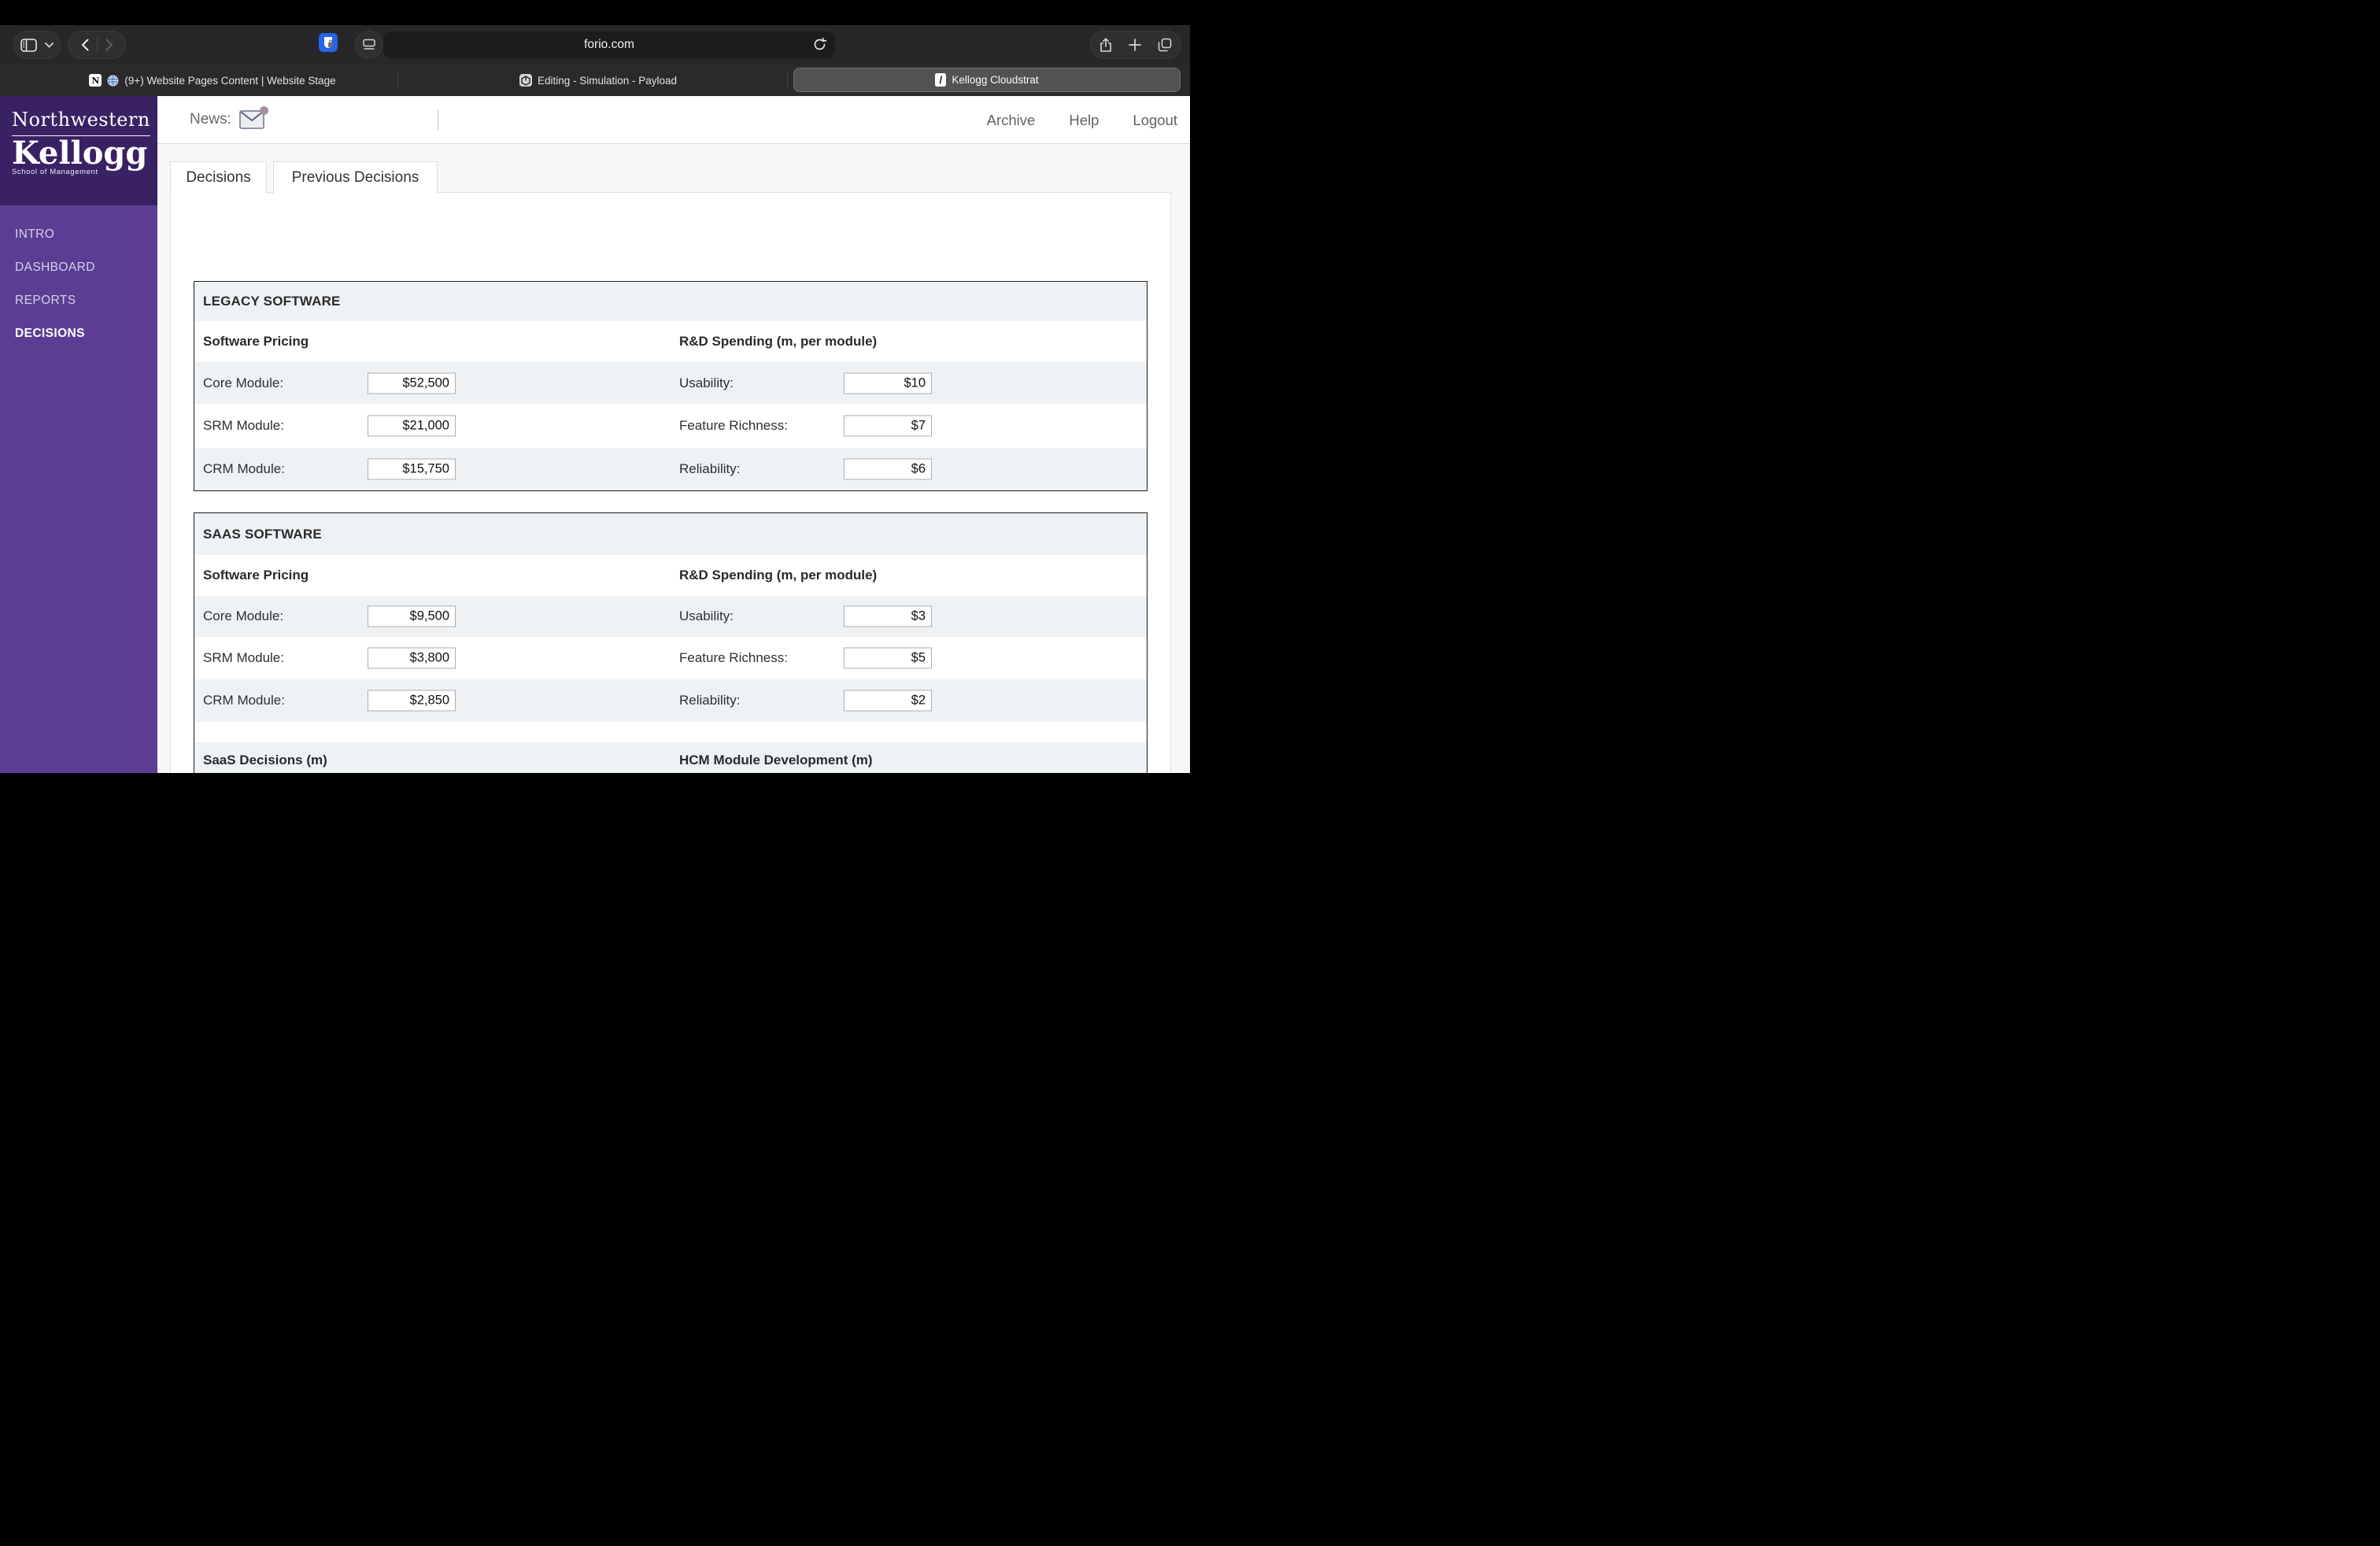 The height and width of the screenshot is (1546, 2380). I want to click on legacy-usability-input, so click(888, 383).